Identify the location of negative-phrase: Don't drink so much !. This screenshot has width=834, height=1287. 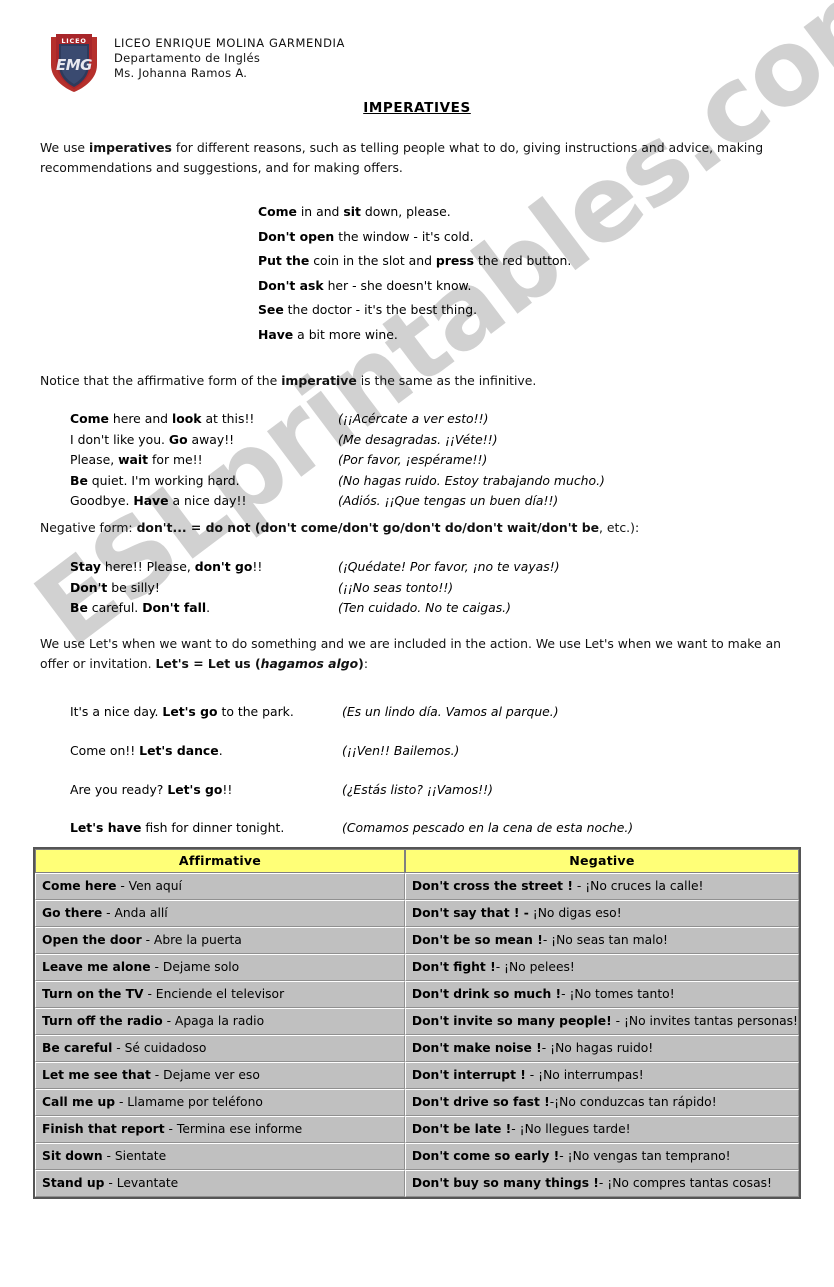
(486, 994).